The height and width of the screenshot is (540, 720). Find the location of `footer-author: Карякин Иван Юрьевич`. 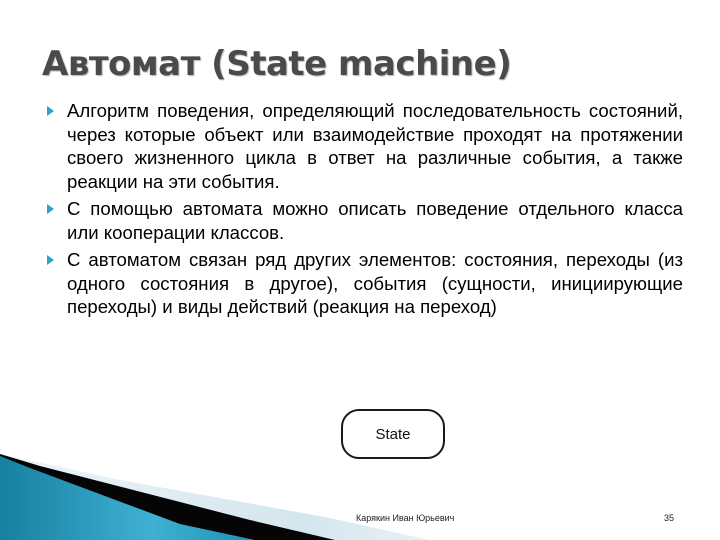

footer-author: Карякин Иван Юрьевич is located at coordinates (405, 518).